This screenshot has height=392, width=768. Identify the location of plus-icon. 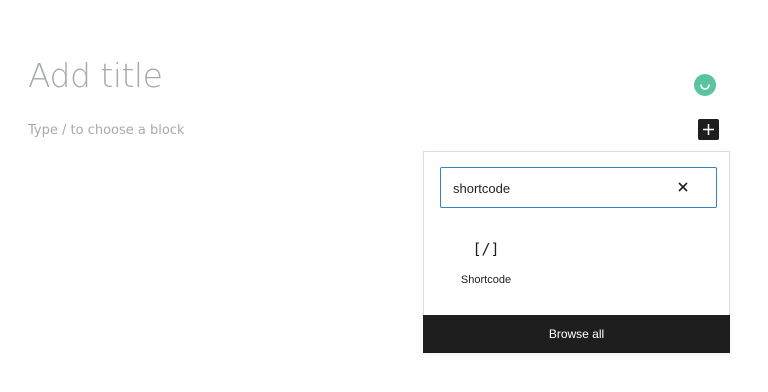
(708, 129).